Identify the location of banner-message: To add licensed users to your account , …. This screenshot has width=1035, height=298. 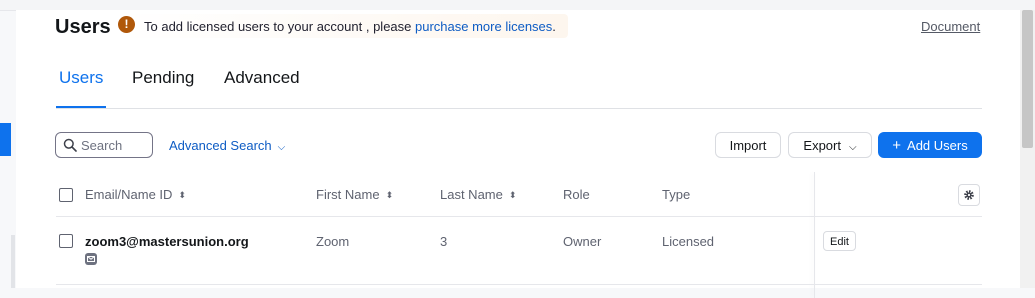
(279, 26).